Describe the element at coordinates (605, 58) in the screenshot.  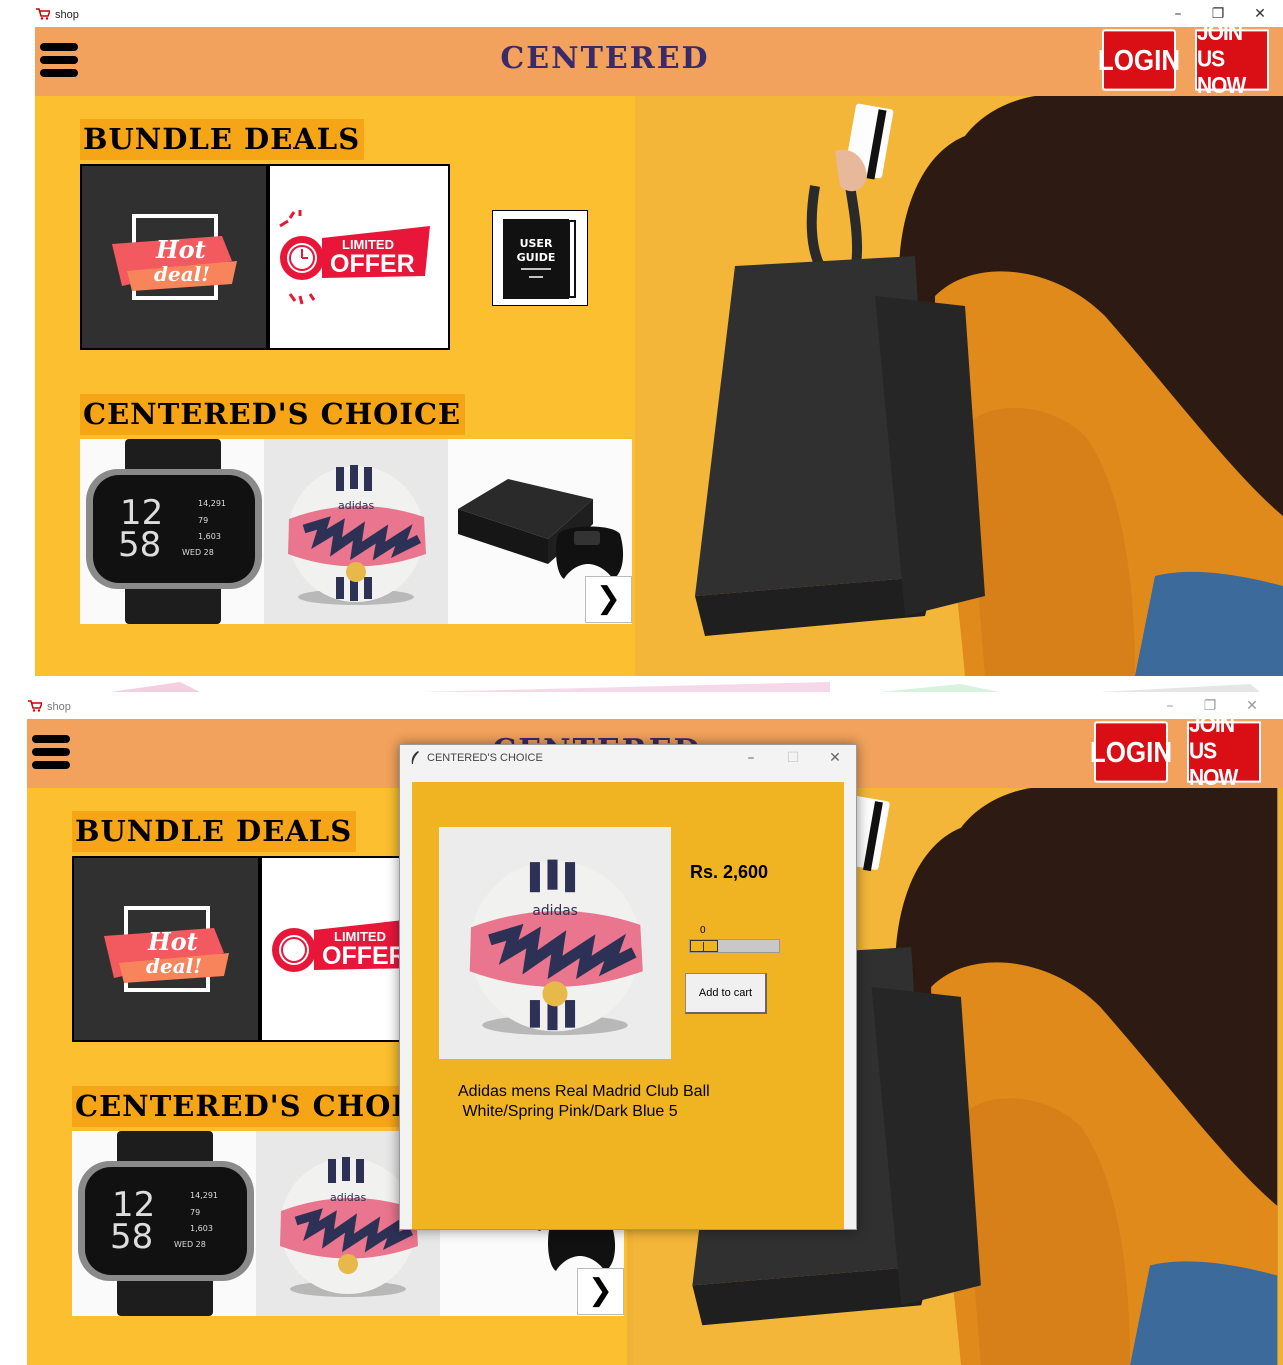
I see `brand-title: CENTERED` at that location.